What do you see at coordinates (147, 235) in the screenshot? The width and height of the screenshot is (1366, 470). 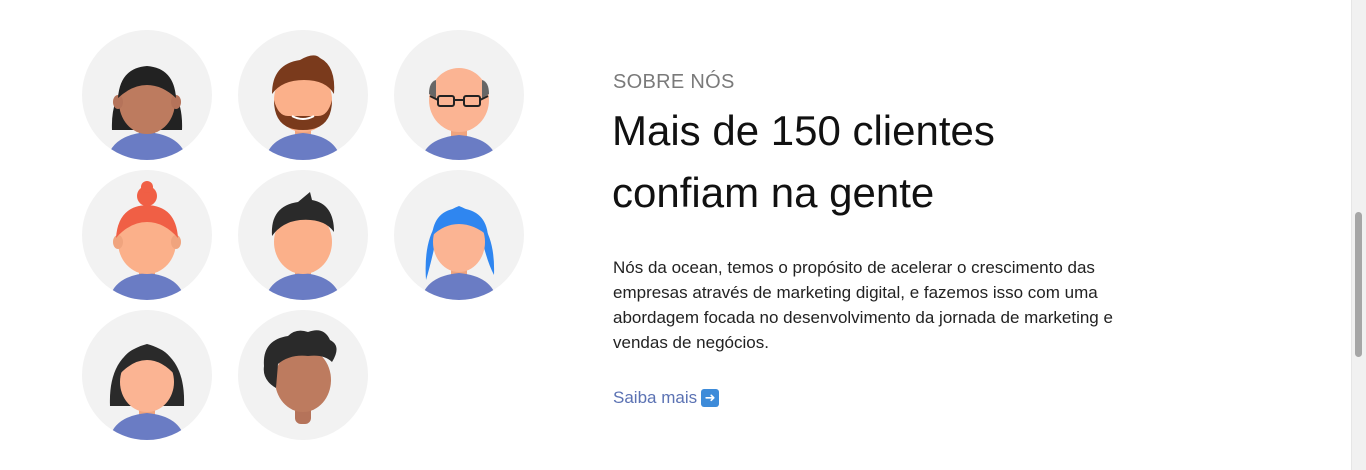 I see `avatar-woman-red-bun` at bounding box center [147, 235].